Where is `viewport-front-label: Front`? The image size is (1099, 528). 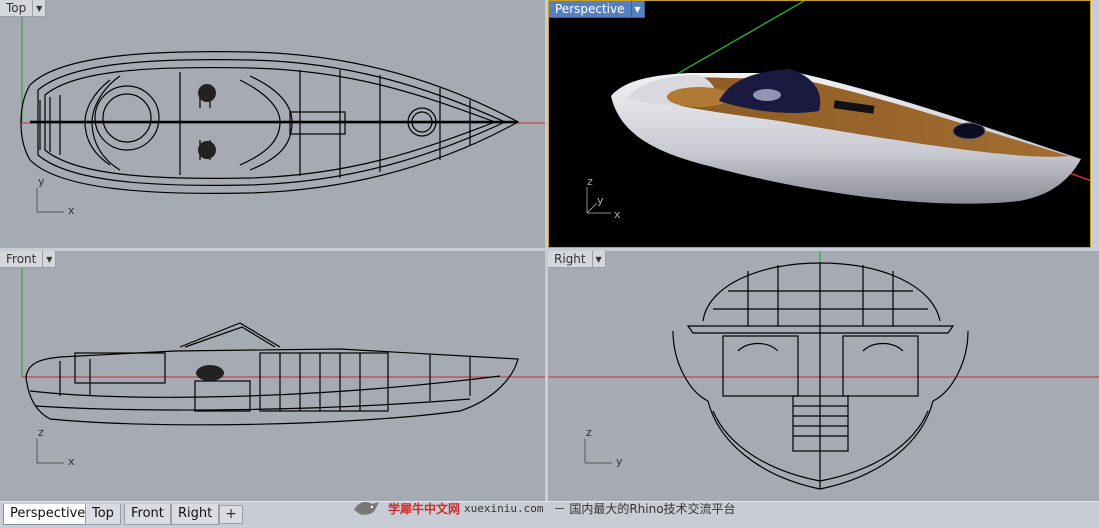
viewport-front-label: Front is located at coordinates (22, 259).